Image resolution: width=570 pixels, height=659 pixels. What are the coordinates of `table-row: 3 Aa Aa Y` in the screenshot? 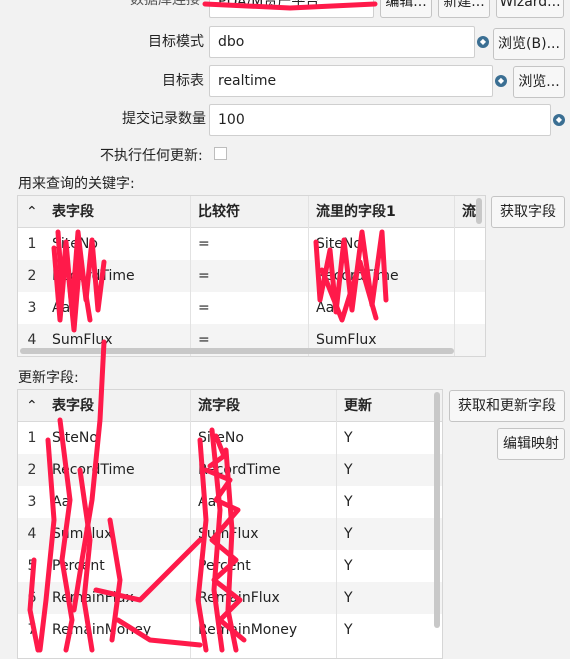 It's located at (230, 502).